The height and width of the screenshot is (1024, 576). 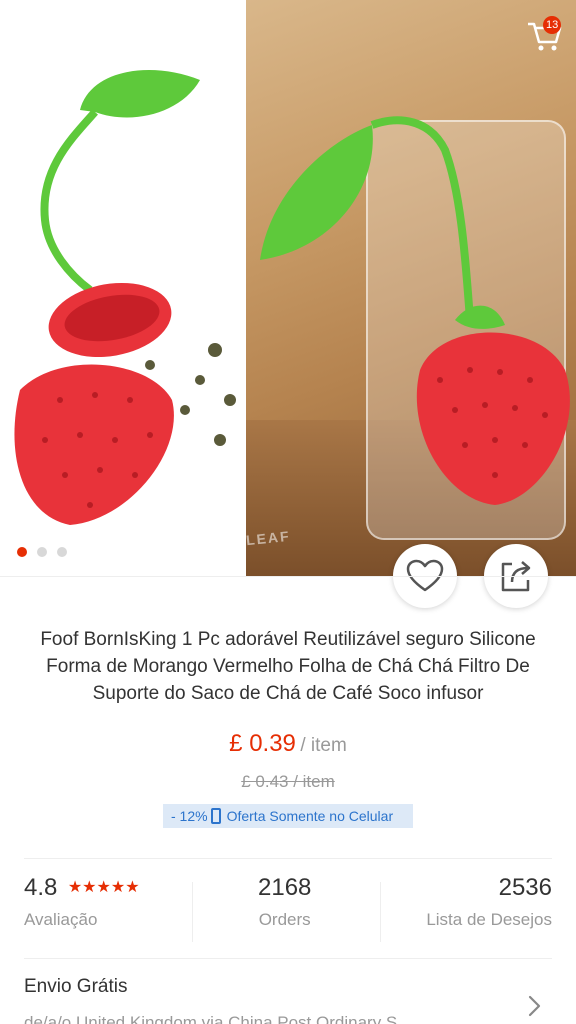 What do you see at coordinates (489, 919) in the screenshot?
I see `wishlist-label: Lista de Desejos` at bounding box center [489, 919].